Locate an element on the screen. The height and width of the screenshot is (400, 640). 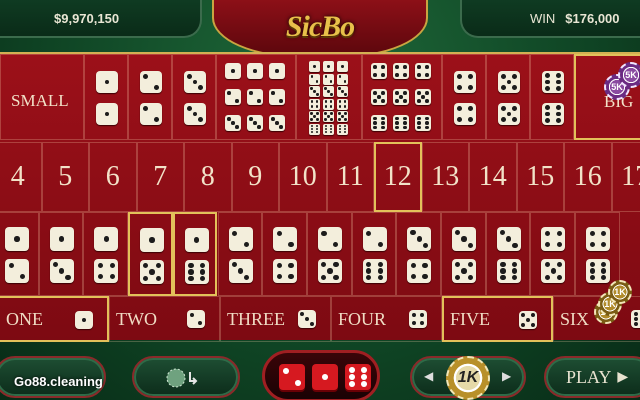
chevron-left-icon: ◀ is located at coordinates (428, 376).